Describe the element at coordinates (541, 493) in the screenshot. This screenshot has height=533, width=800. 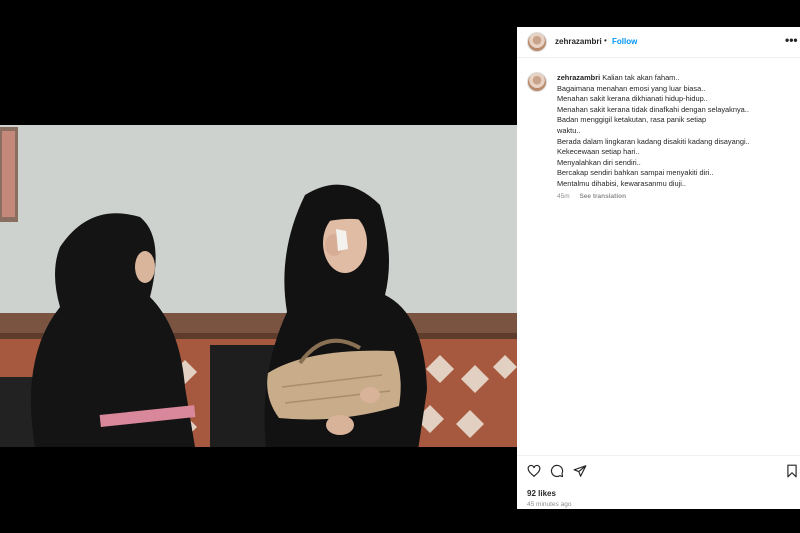
I see `likes-count: 92 likes` at that location.